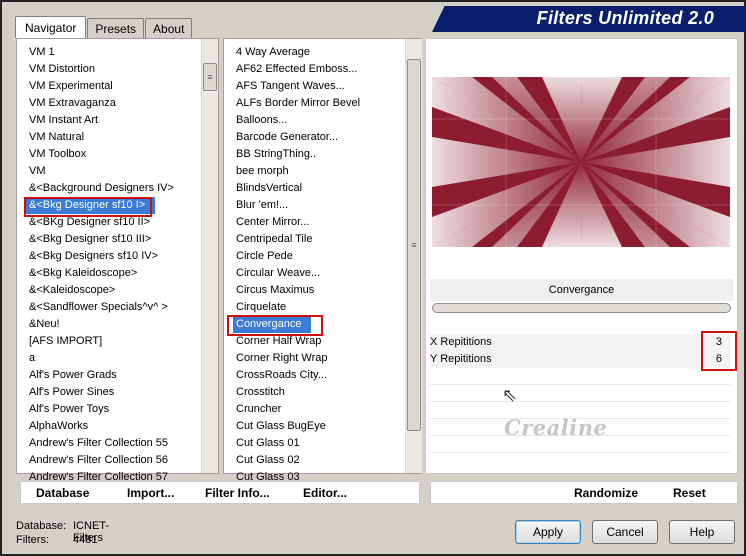  I want to click on param-row-y-repititions: Y Repititions 6, so click(580, 359).